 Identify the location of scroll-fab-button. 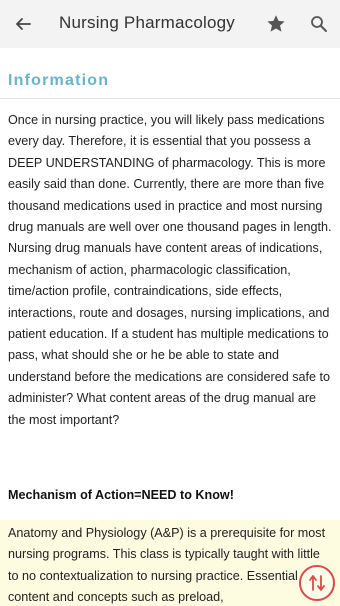
(317, 583).